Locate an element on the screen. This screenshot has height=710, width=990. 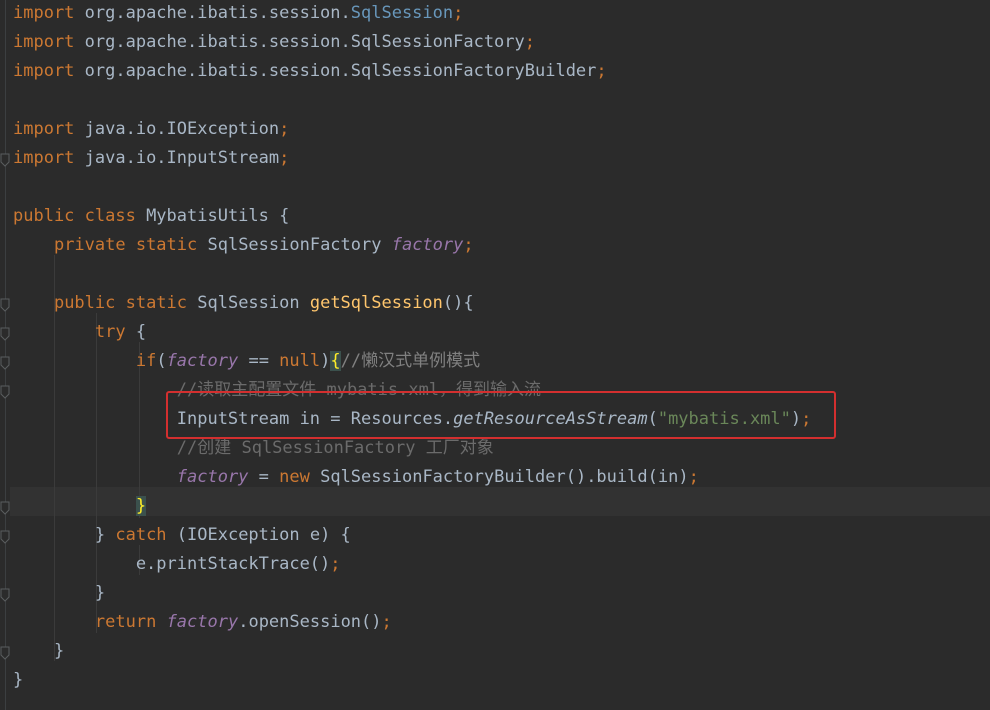
code-token: MybatisUtils { is located at coordinates (212, 216).